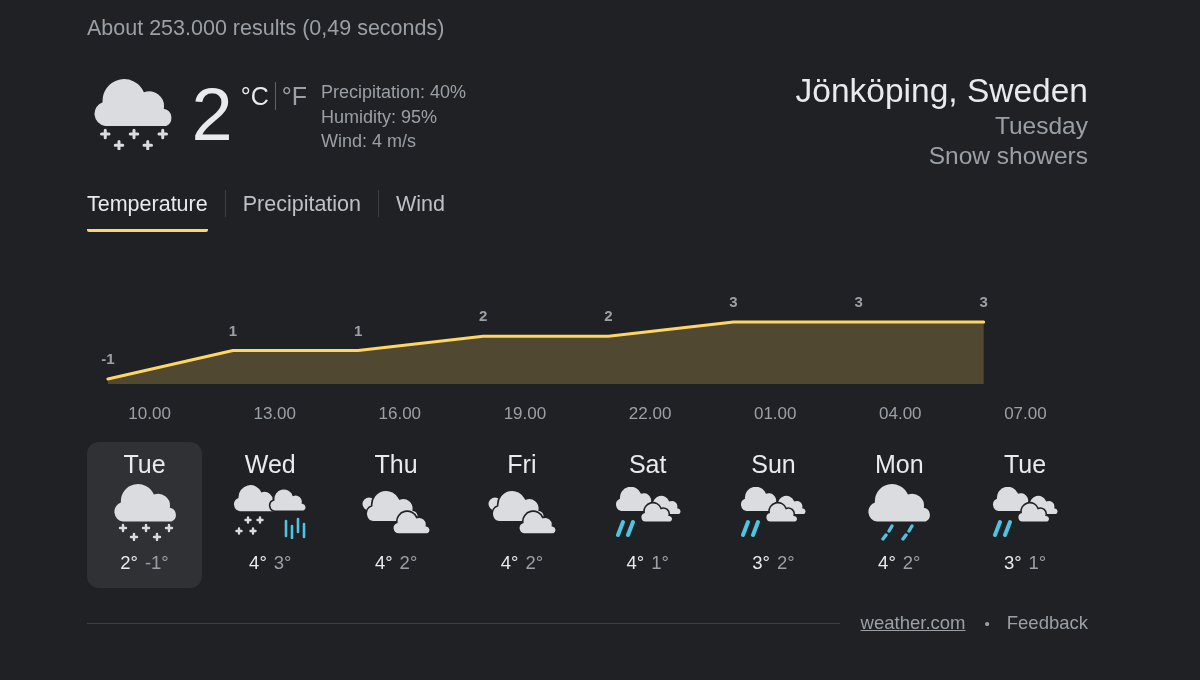  What do you see at coordinates (254, 96) in the screenshot?
I see `unit-option: °C` at bounding box center [254, 96].